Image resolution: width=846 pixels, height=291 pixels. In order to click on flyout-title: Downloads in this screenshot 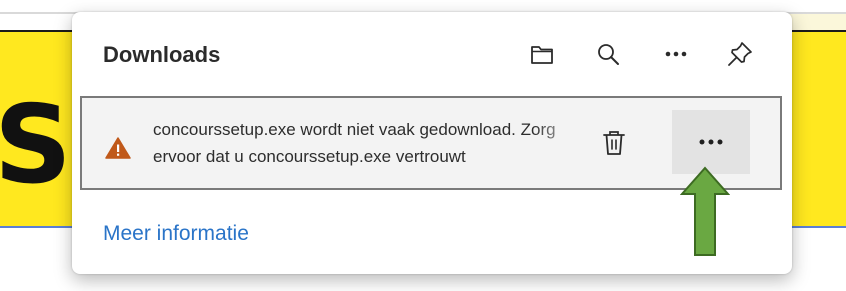, I will do `click(162, 54)`.